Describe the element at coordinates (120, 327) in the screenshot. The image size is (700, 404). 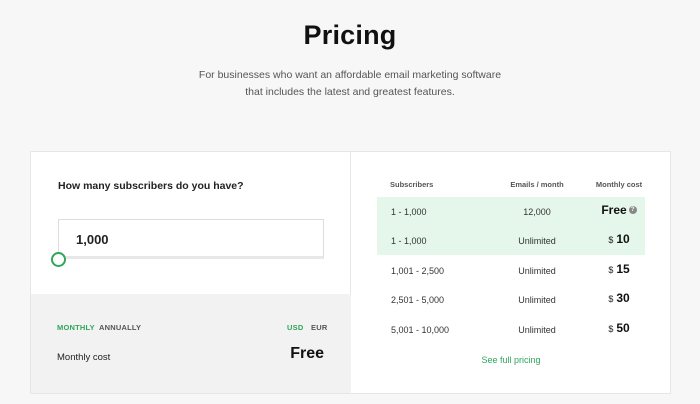
I see `tab-annually: ANNUALLY` at that location.